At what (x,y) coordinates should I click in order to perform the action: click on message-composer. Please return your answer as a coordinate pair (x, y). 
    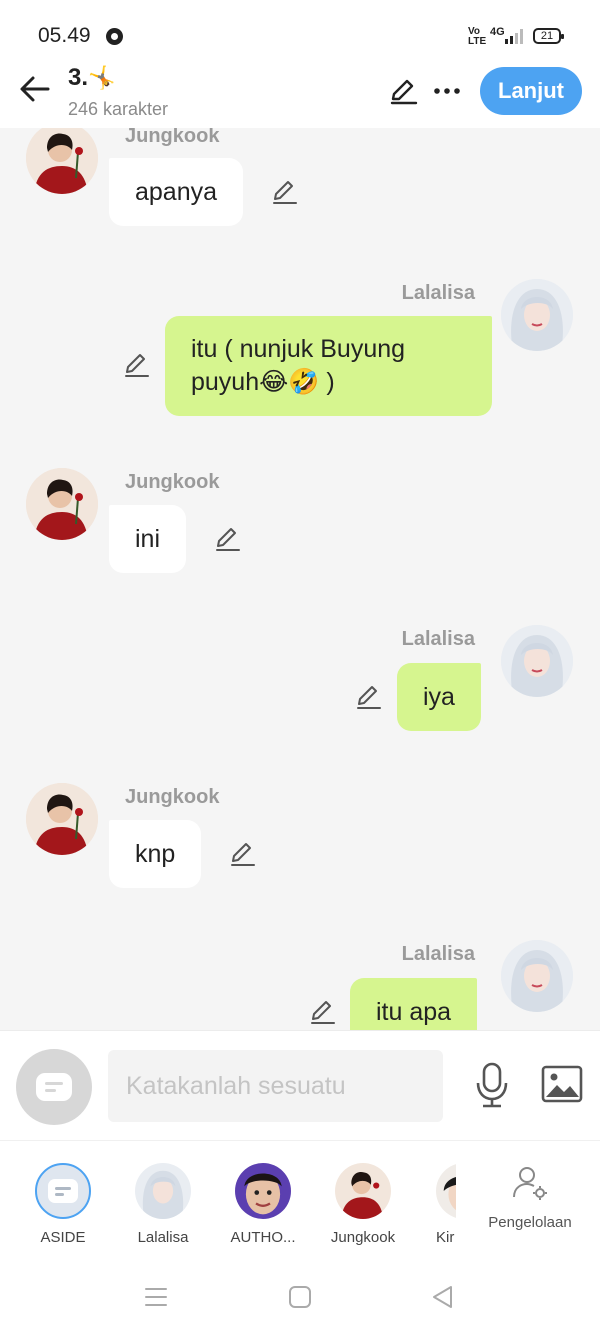
    Looking at the image, I should click on (300, 1085).